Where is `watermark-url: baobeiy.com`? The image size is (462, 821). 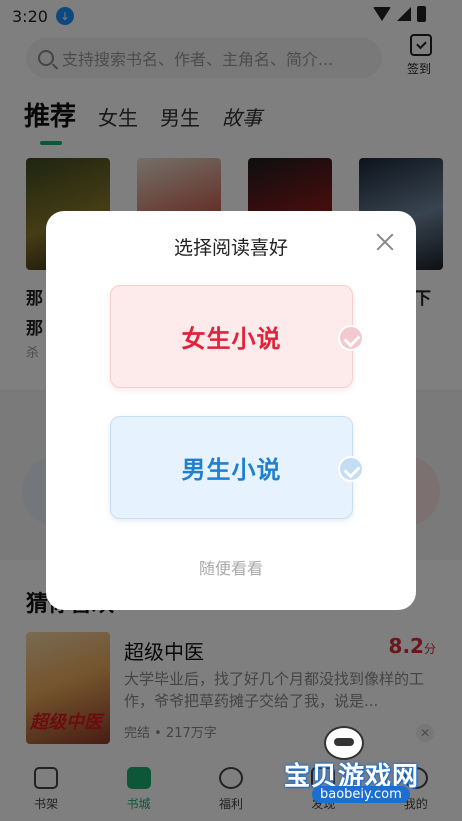
watermark-url: baobeiy.com is located at coordinates (361, 794).